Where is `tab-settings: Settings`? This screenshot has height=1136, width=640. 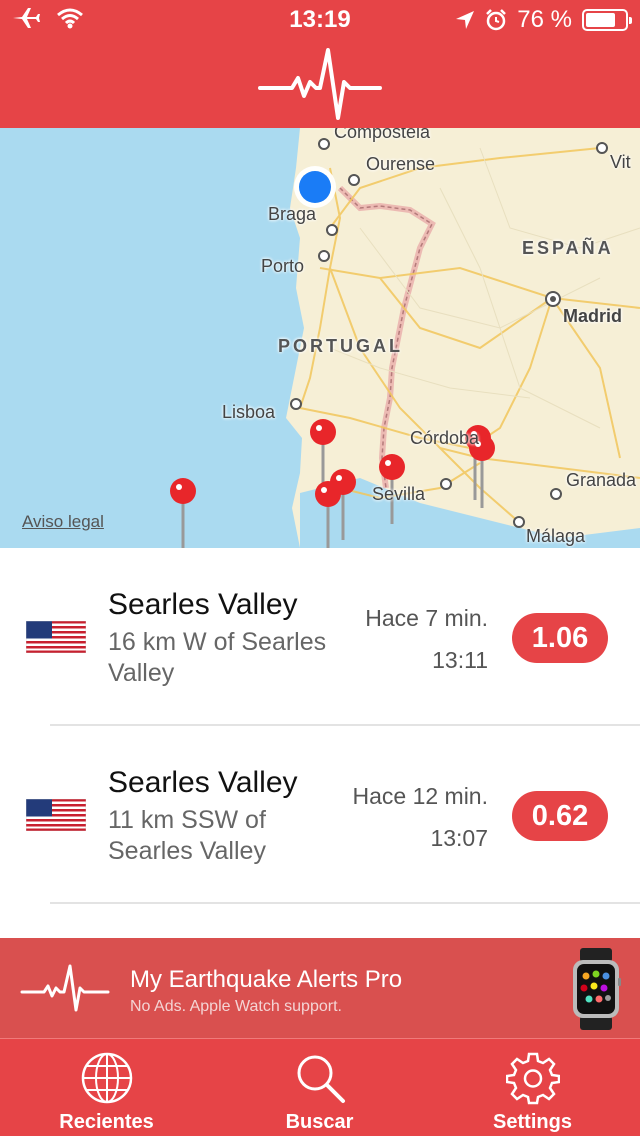 tab-settings: Settings is located at coordinates (532, 1087).